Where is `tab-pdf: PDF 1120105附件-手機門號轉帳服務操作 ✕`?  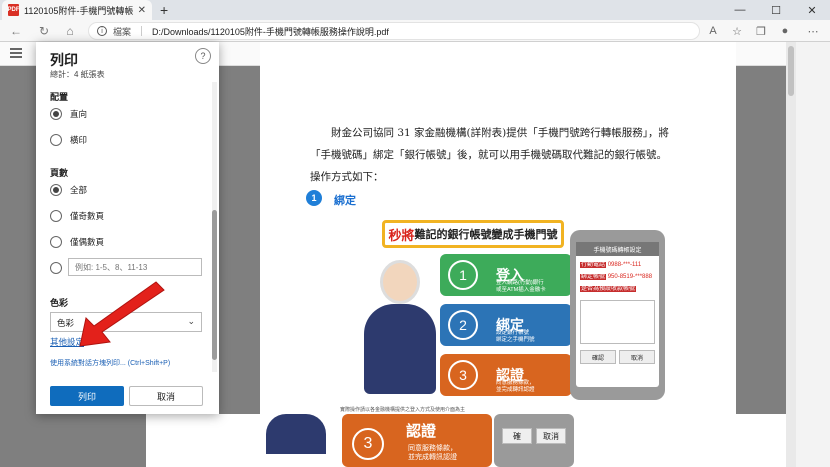
tab-pdf: PDF 1120105附件-手機門號轉帳服務操作 ✕ is located at coordinates (77, 10).